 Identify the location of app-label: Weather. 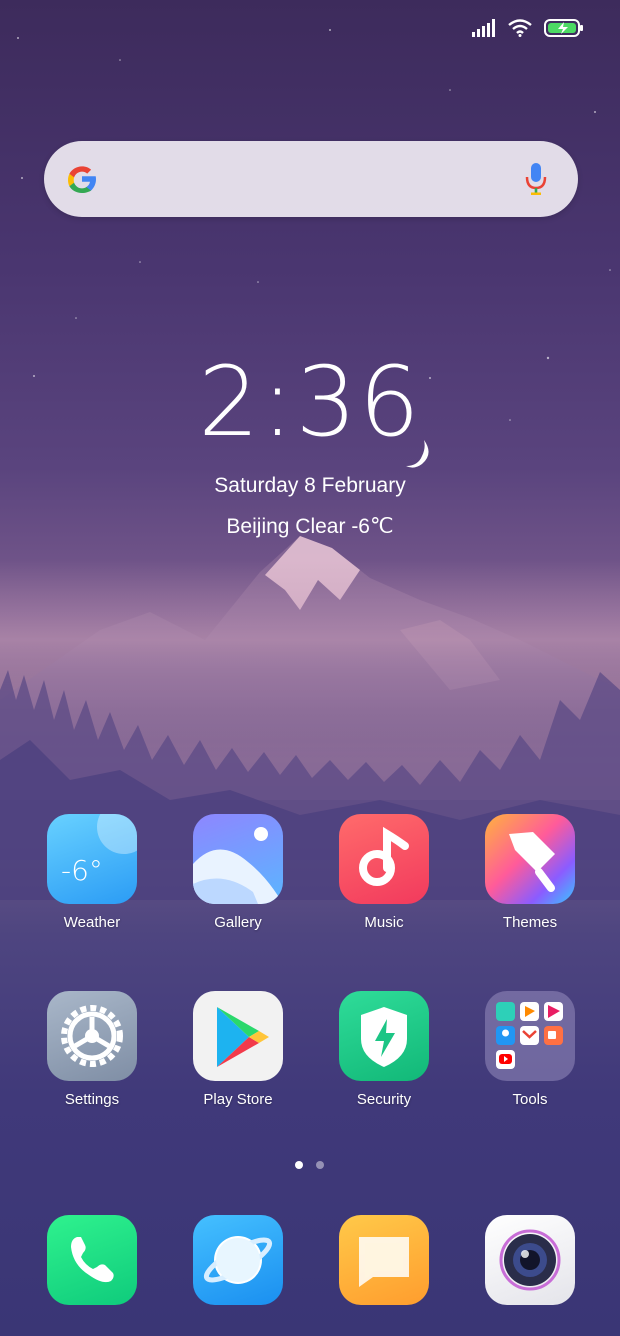
(92, 922).